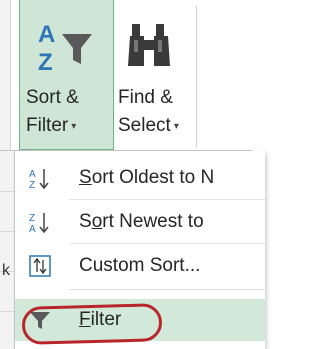 The width and height of the screenshot is (320, 349). I want to click on sort-descending-icon: Z A, so click(39, 223).